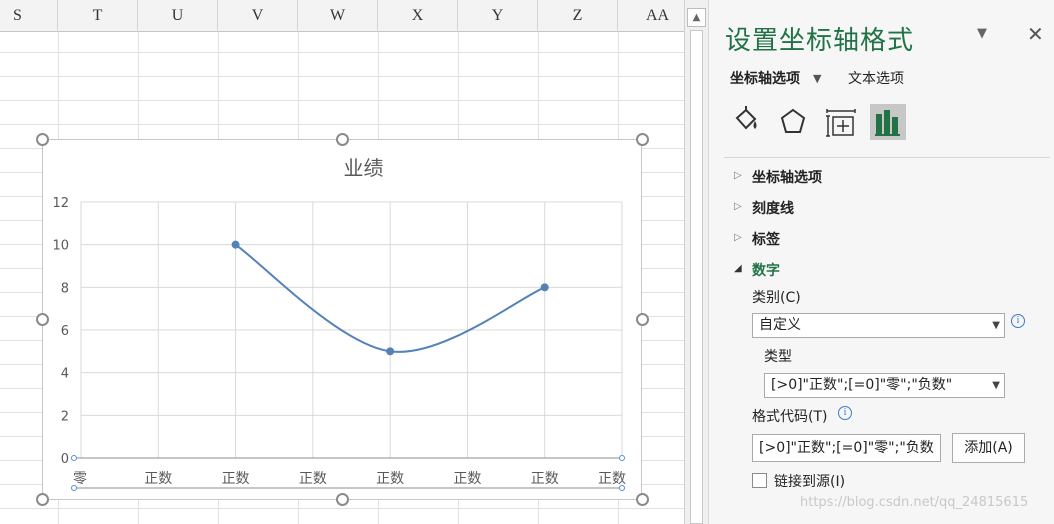  I want to click on y-tick-label: 2, so click(65, 416).